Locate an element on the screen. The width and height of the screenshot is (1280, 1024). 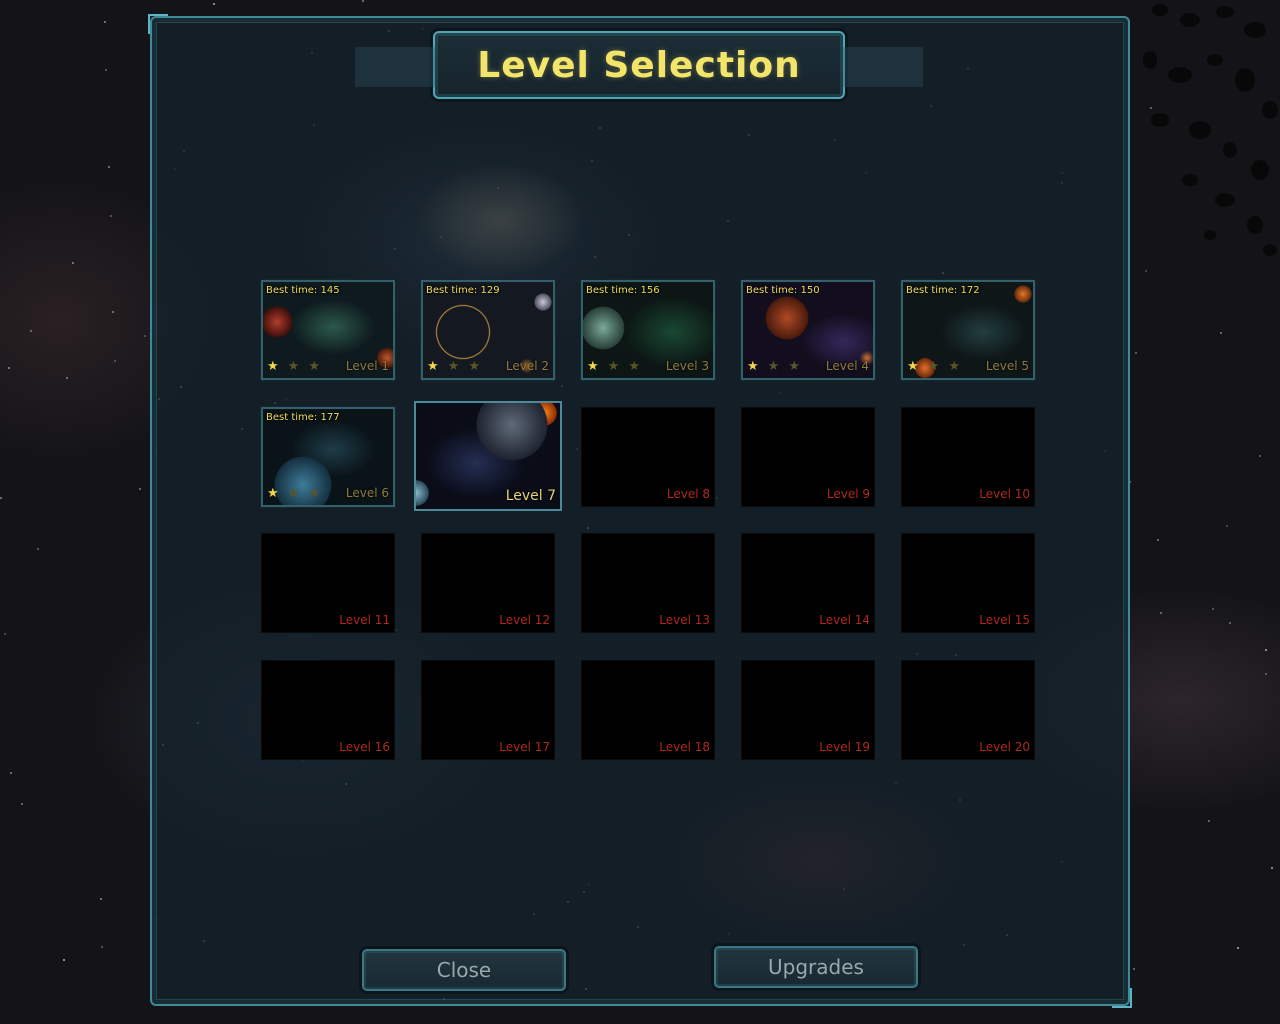
level-tile-3: Best time: 156 ★ ★ ★ Level 3 is located at coordinates (648, 330).